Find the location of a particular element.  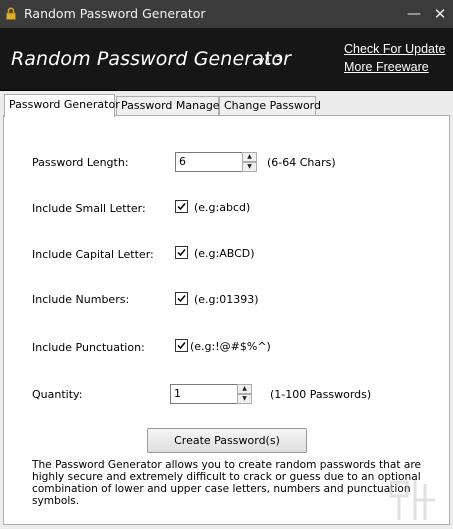

small-letter-hint: (e.g:abcd) is located at coordinates (222, 207).